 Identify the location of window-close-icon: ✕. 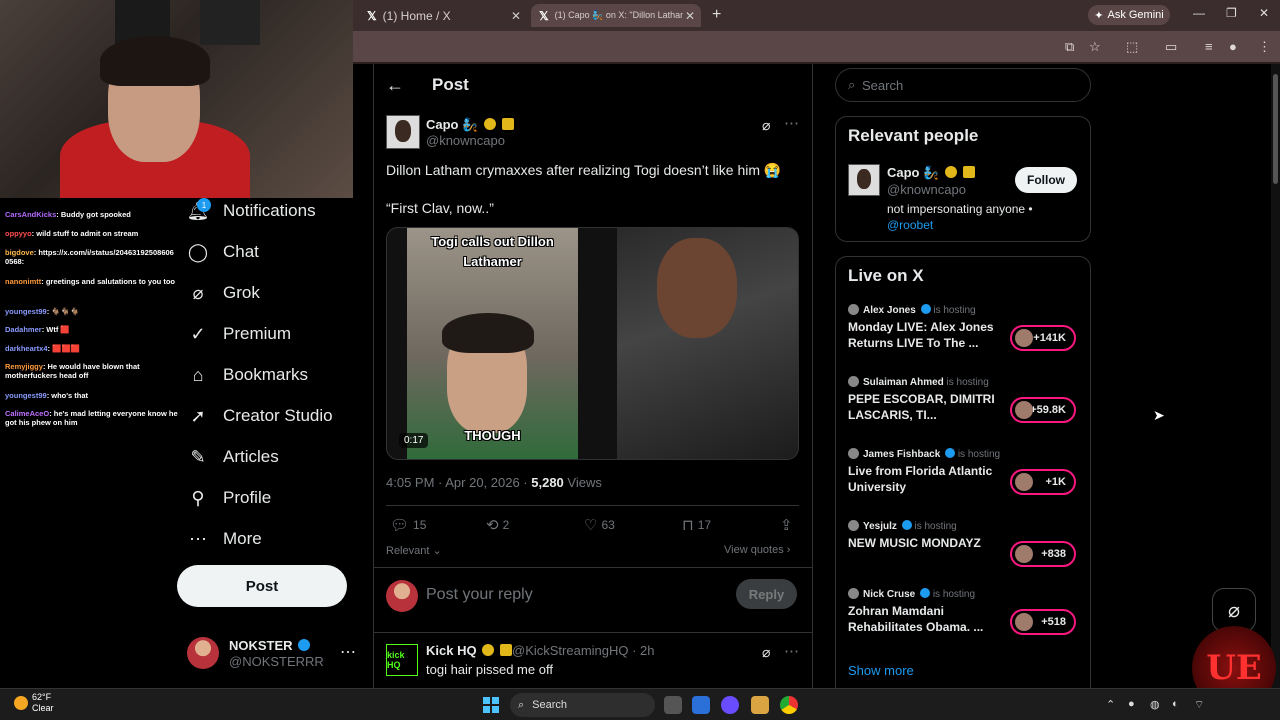
(1264, 13).